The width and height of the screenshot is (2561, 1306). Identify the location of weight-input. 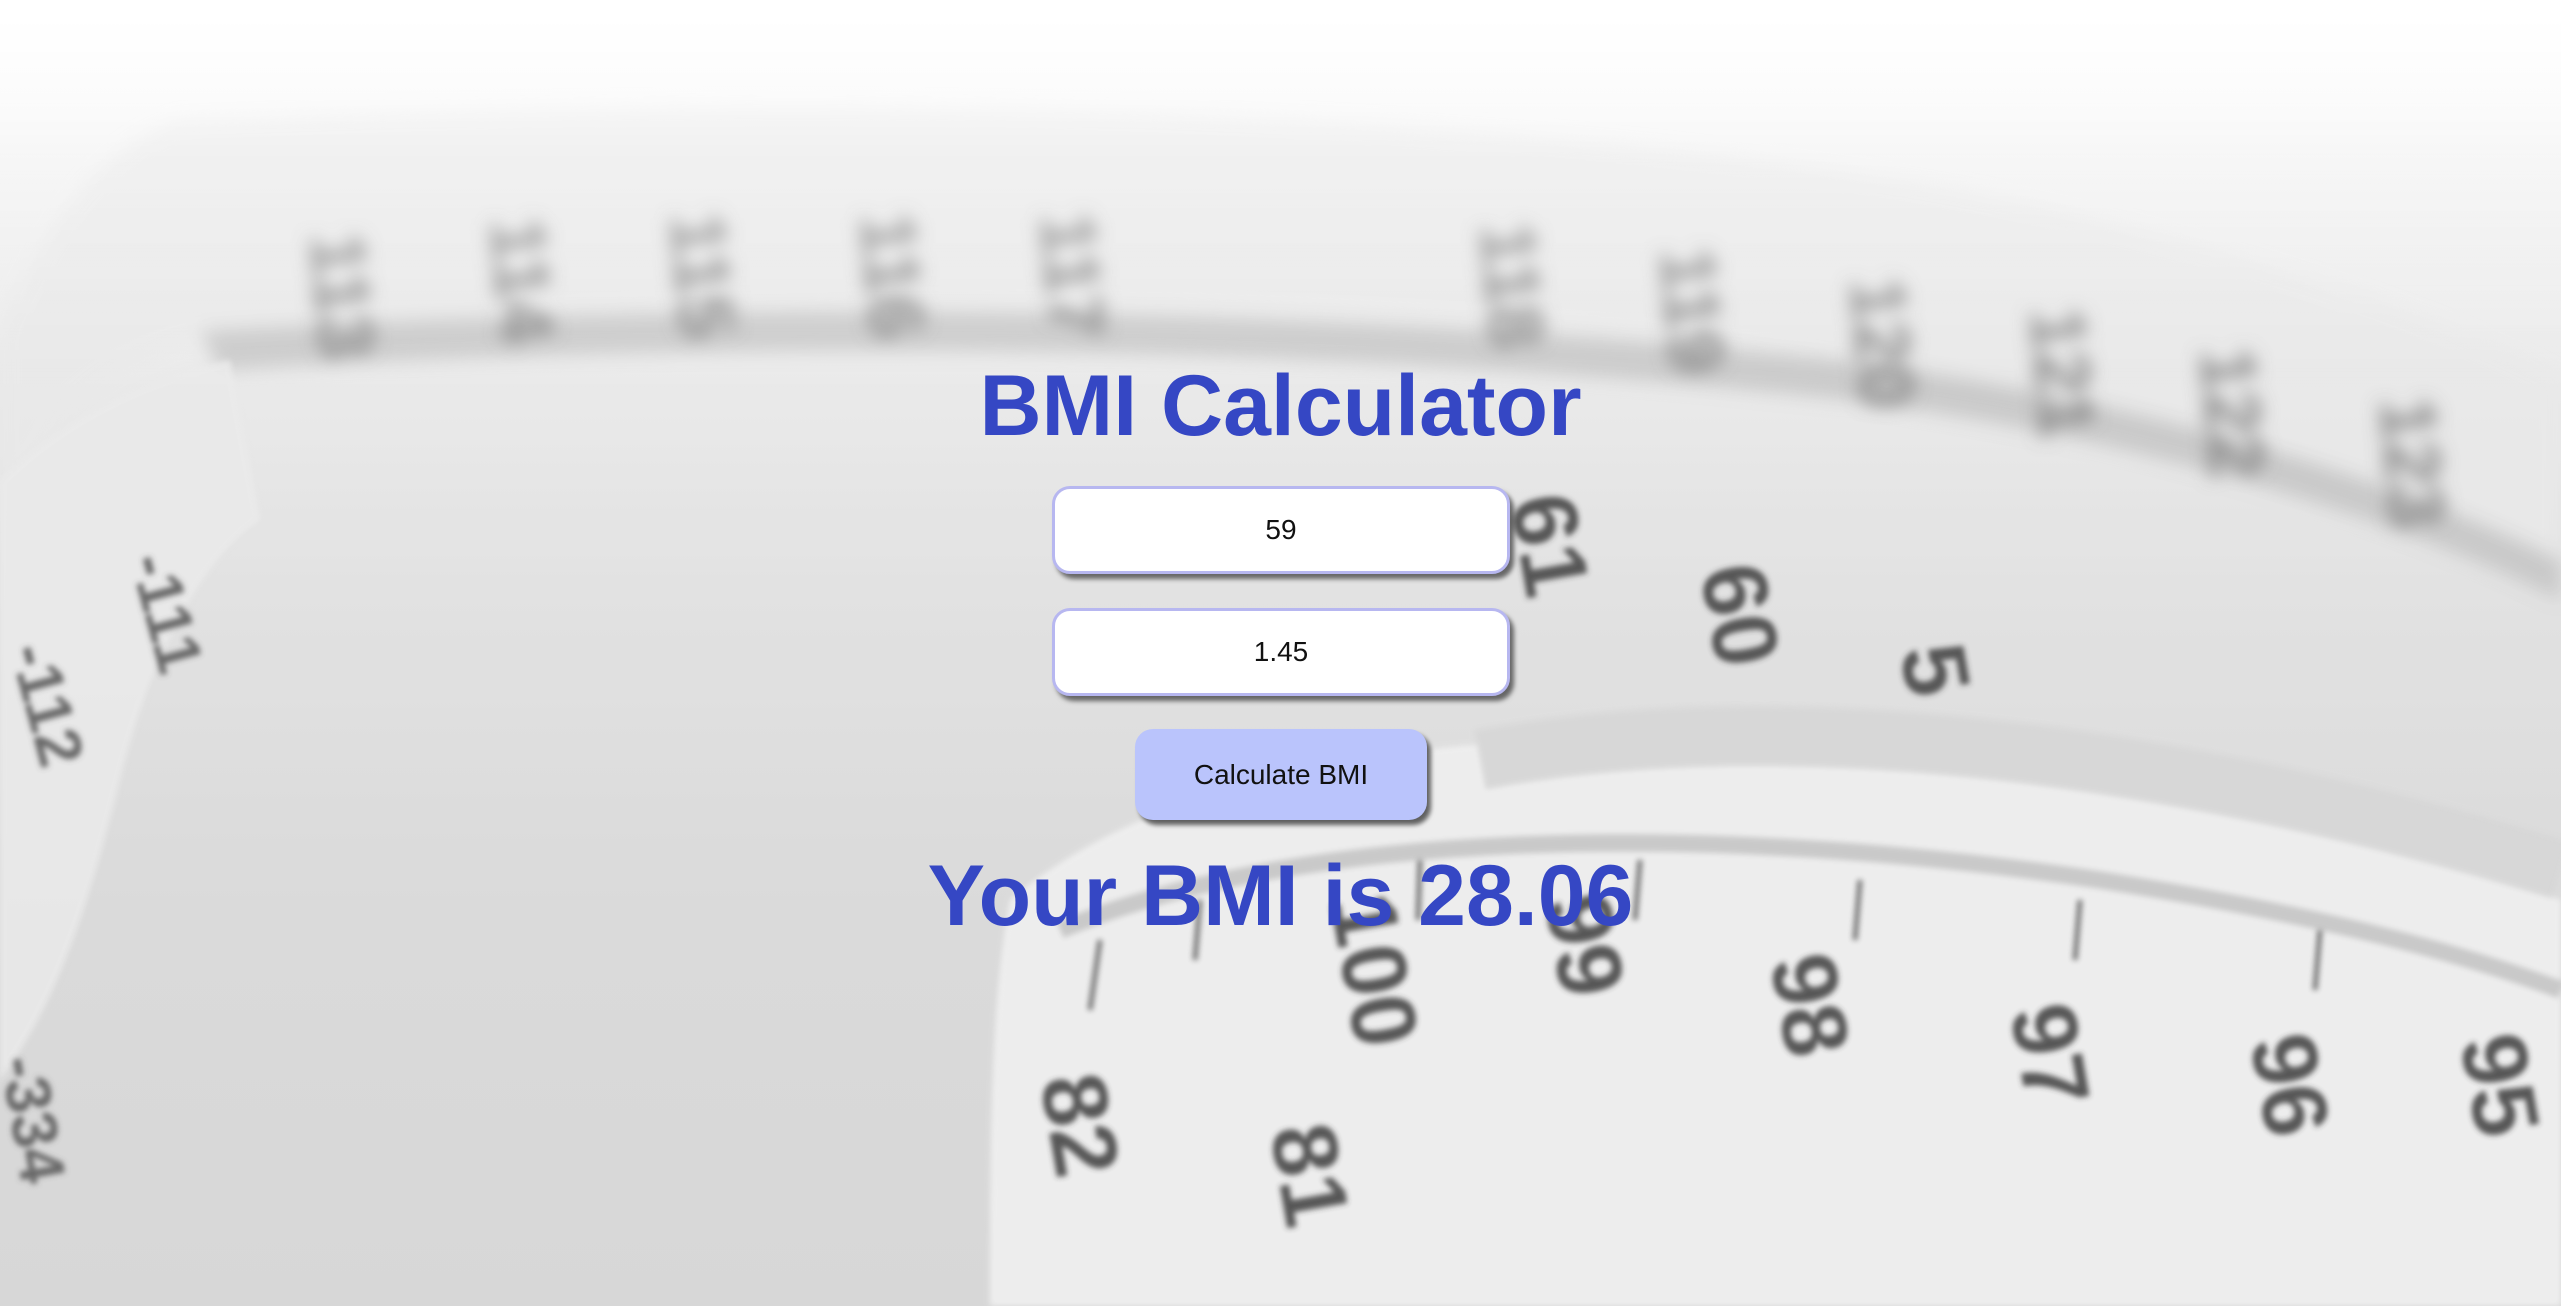
(1281, 530).